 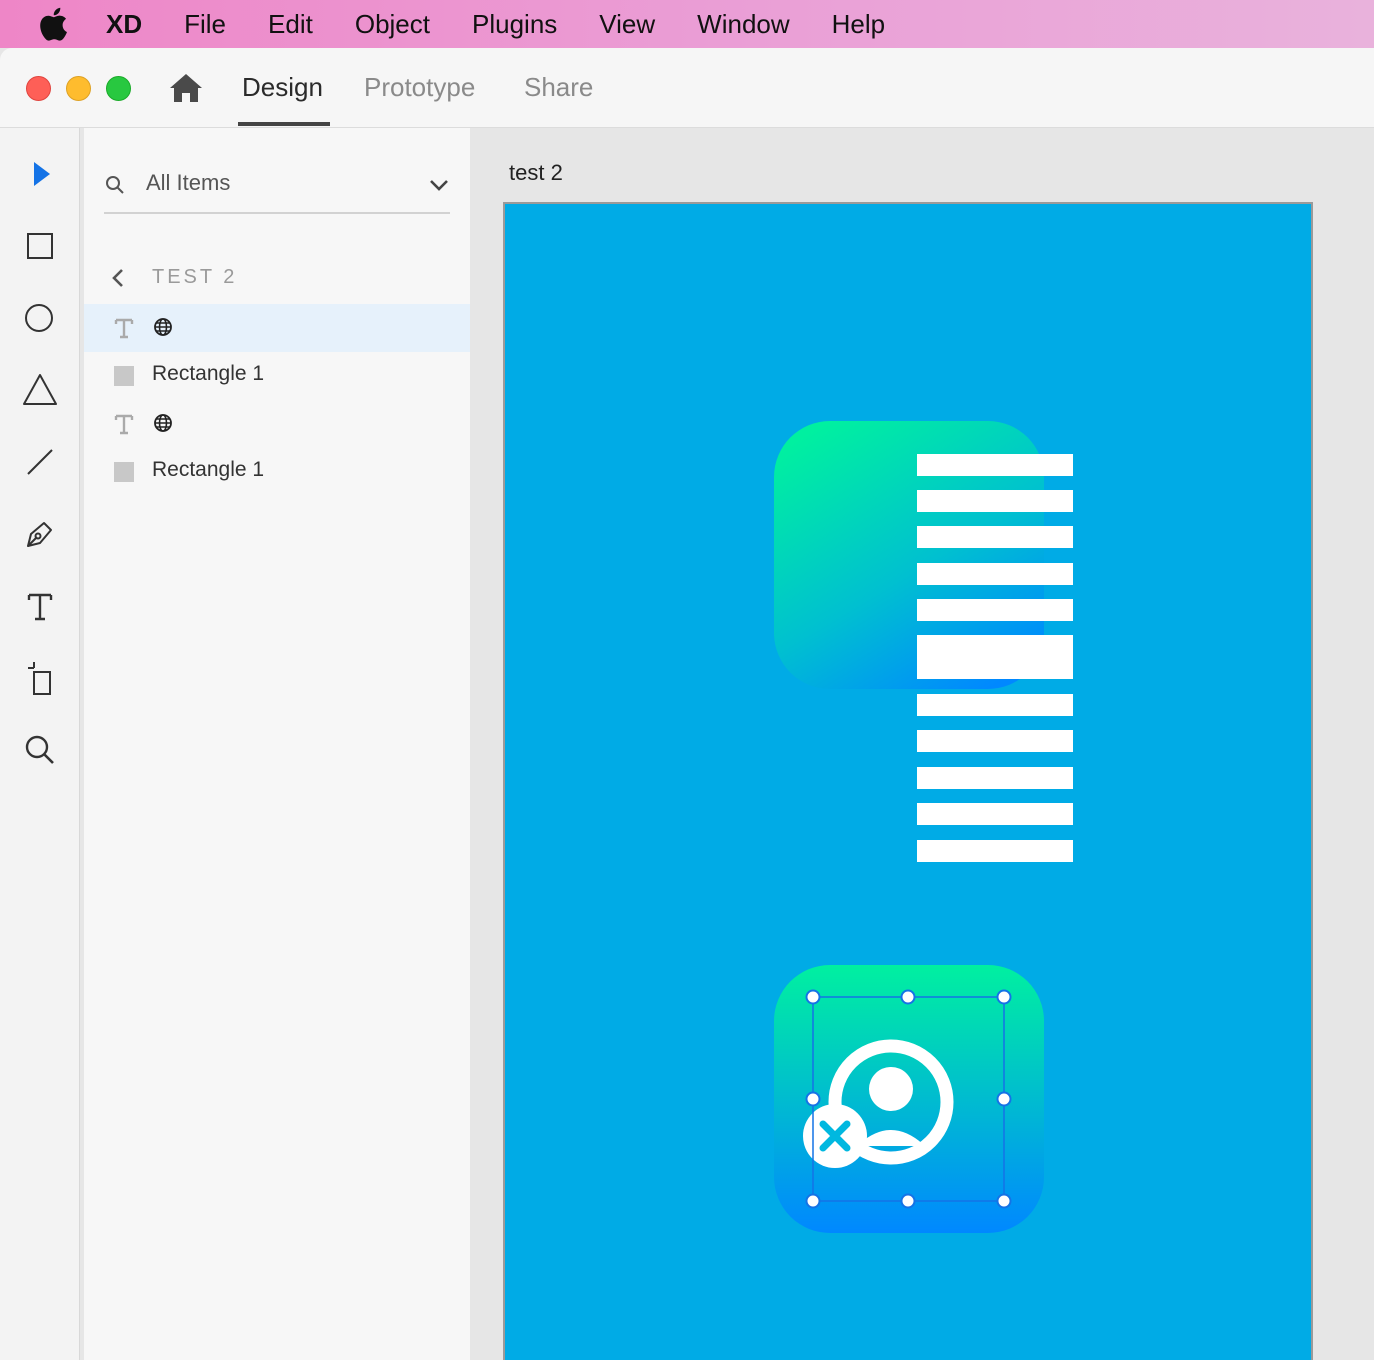 I want to click on artboard-label: test 2, so click(x=536, y=173).